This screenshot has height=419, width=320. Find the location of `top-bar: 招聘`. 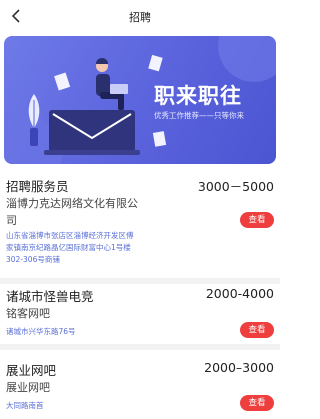

top-bar: 招聘 is located at coordinates (140, 17).